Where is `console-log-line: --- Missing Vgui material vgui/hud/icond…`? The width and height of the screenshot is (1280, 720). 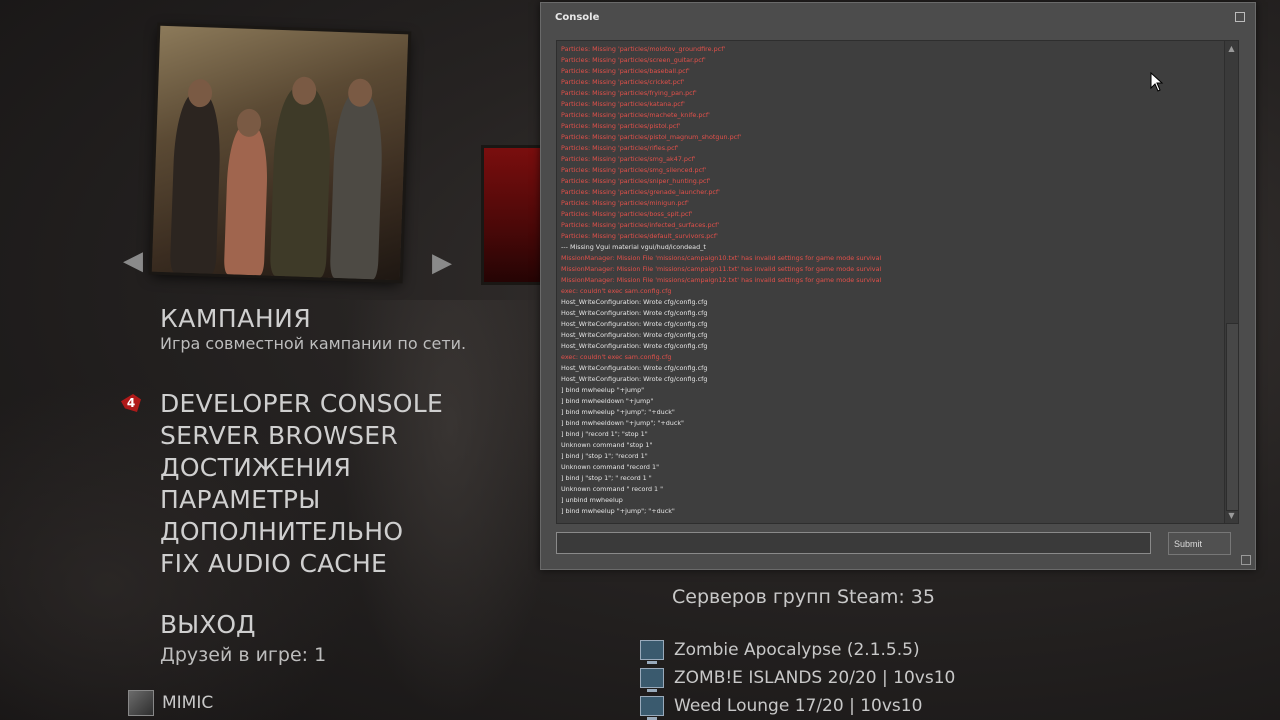 console-log-line: --- Missing Vgui material vgui/hud/icond… is located at coordinates (633, 247).